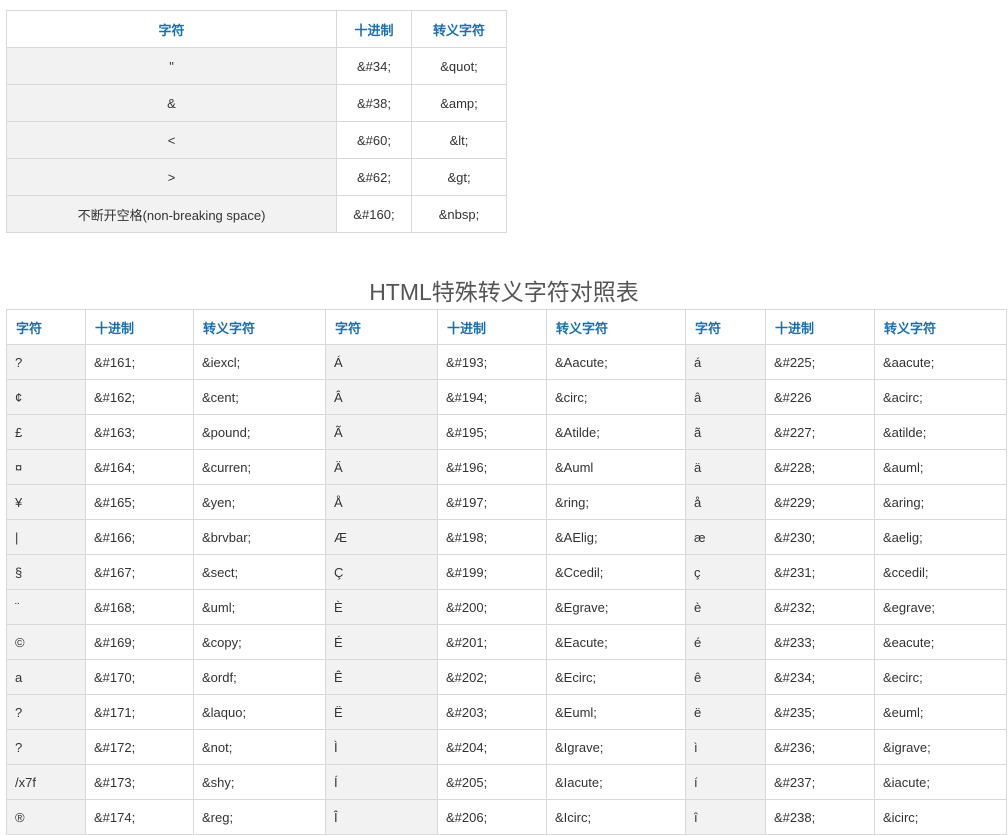 The image size is (1008, 835). I want to click on decimal-cell: &#235;, so click(820, 712).